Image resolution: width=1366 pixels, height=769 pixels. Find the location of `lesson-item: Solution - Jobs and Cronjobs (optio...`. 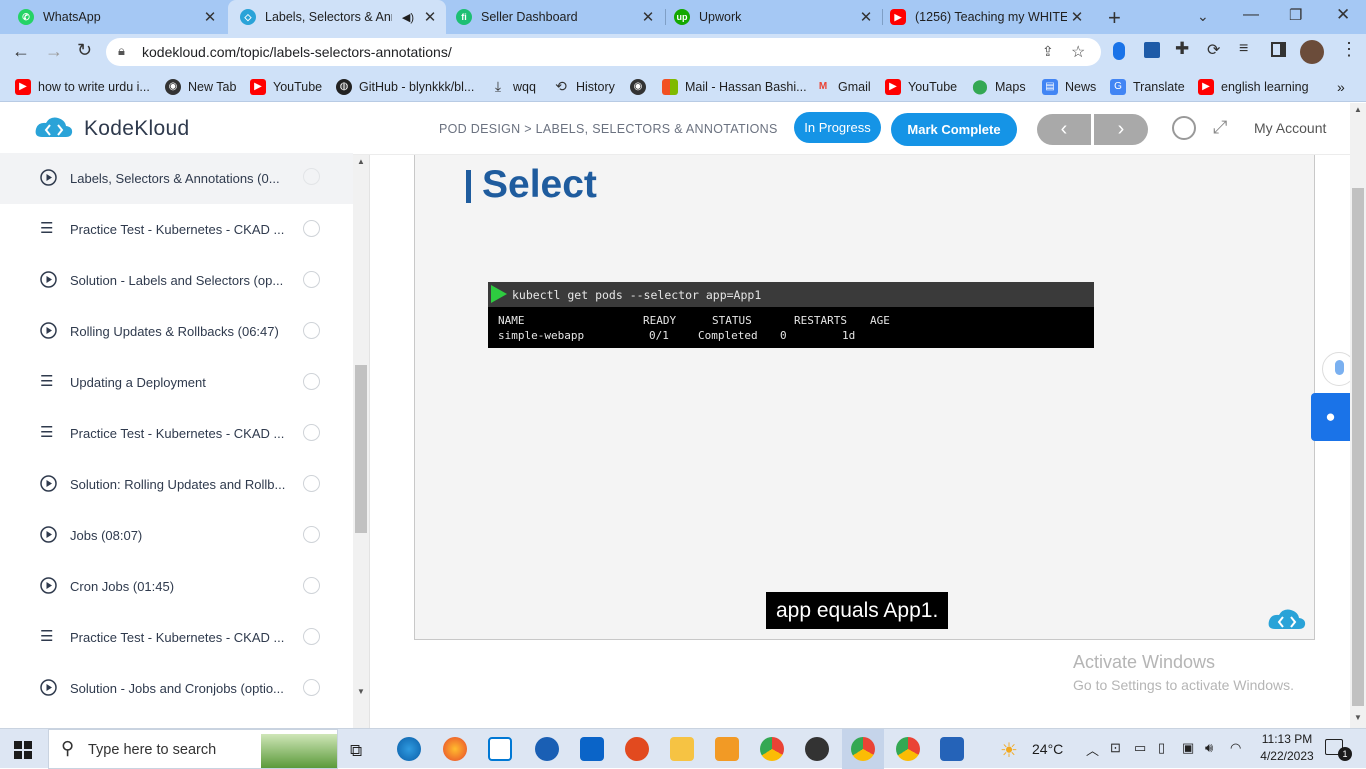

lesson-item: Solution - Jobs and Cronjobs (optio... is located at coordinates (176, 688).